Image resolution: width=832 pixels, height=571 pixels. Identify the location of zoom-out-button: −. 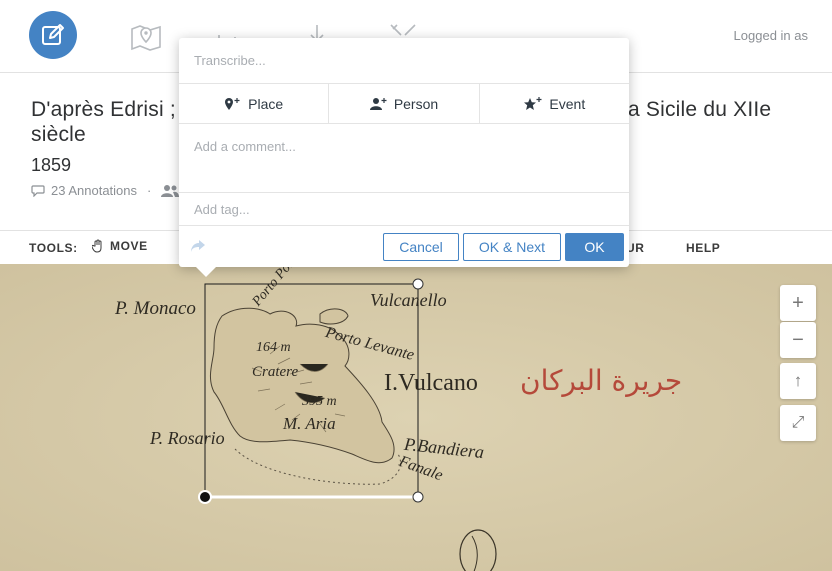
(798, 340).